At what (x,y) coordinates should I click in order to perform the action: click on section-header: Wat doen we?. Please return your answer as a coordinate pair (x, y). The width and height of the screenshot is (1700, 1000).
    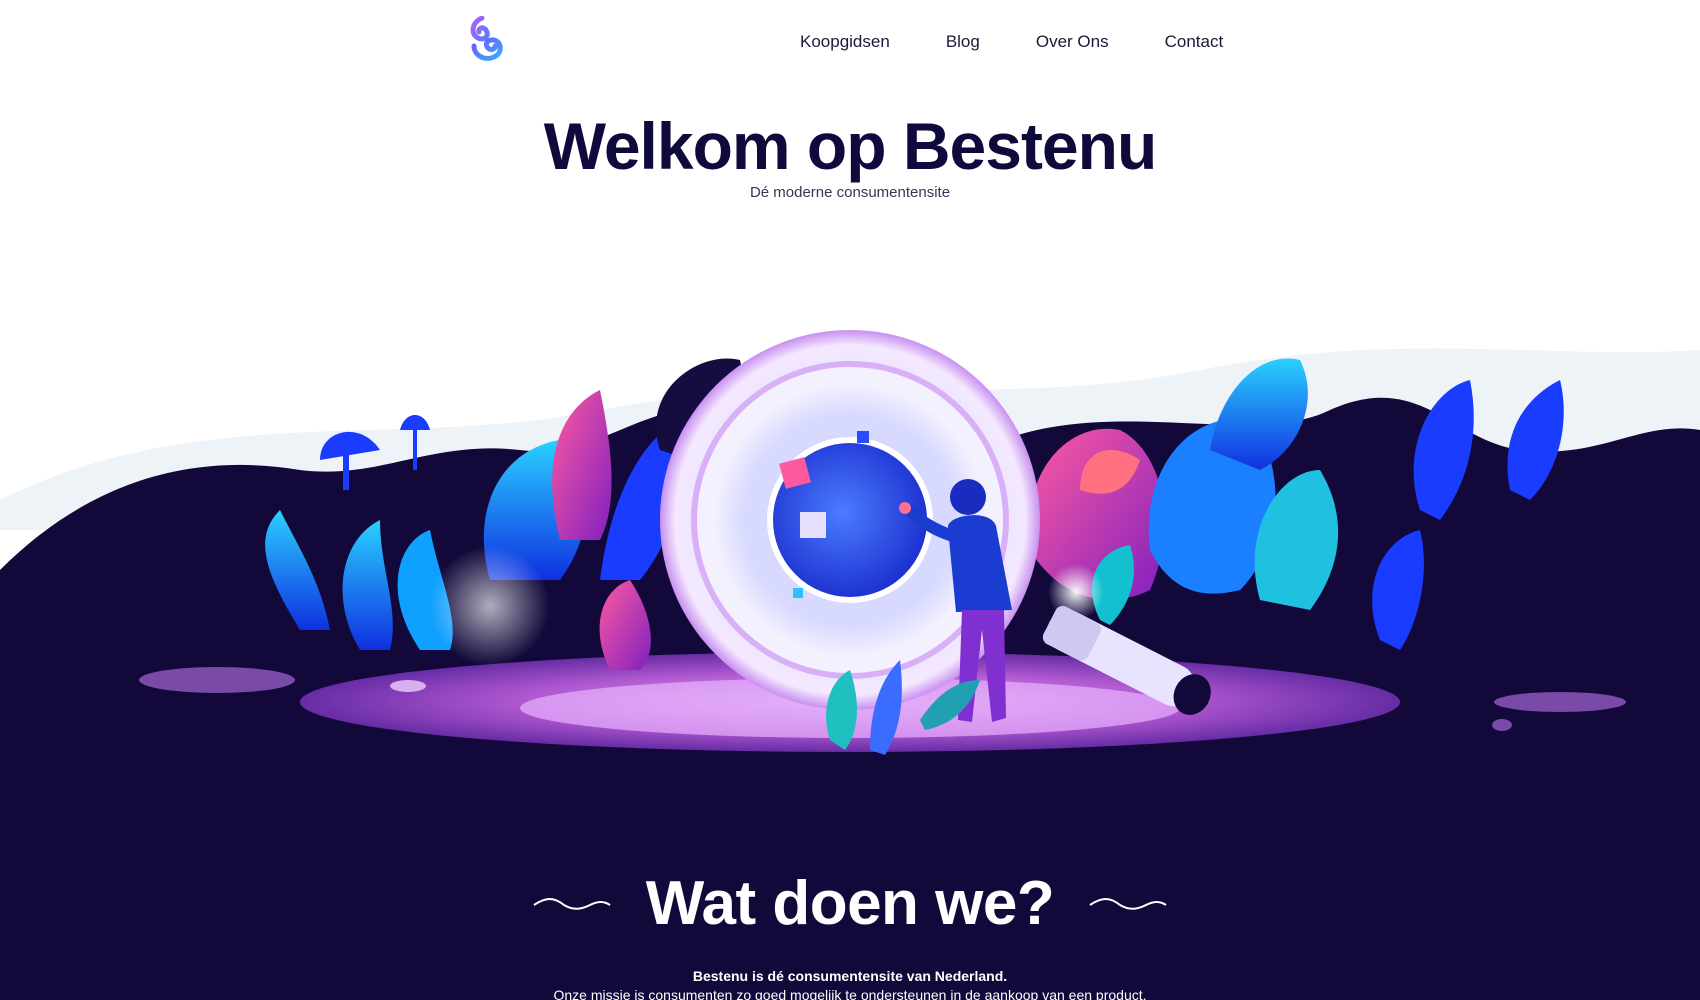
    Looking at the image, I should click on (850, 903).